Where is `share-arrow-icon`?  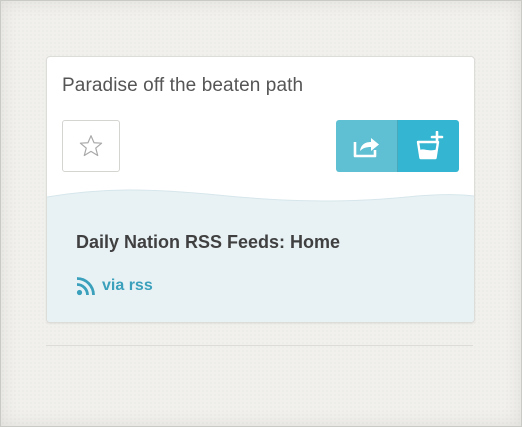 share-arrow-icon is located at coordinates (366, 148).